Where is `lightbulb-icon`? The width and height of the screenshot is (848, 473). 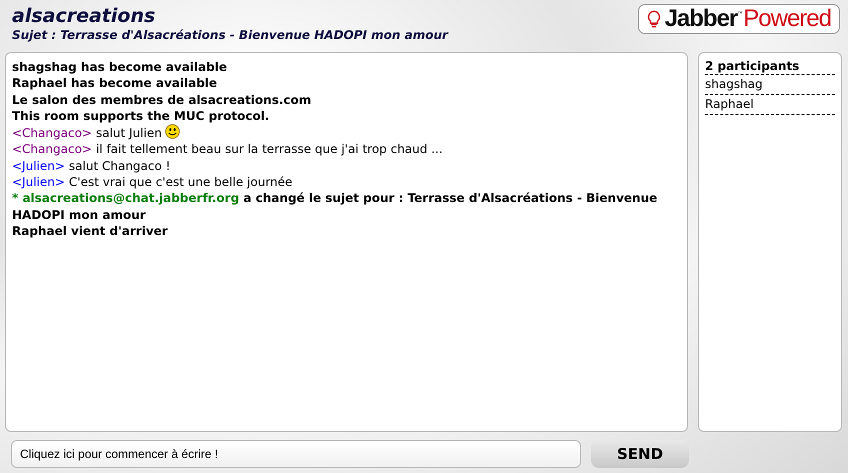 lightbulb-icon is located at coordinates (653, 19).